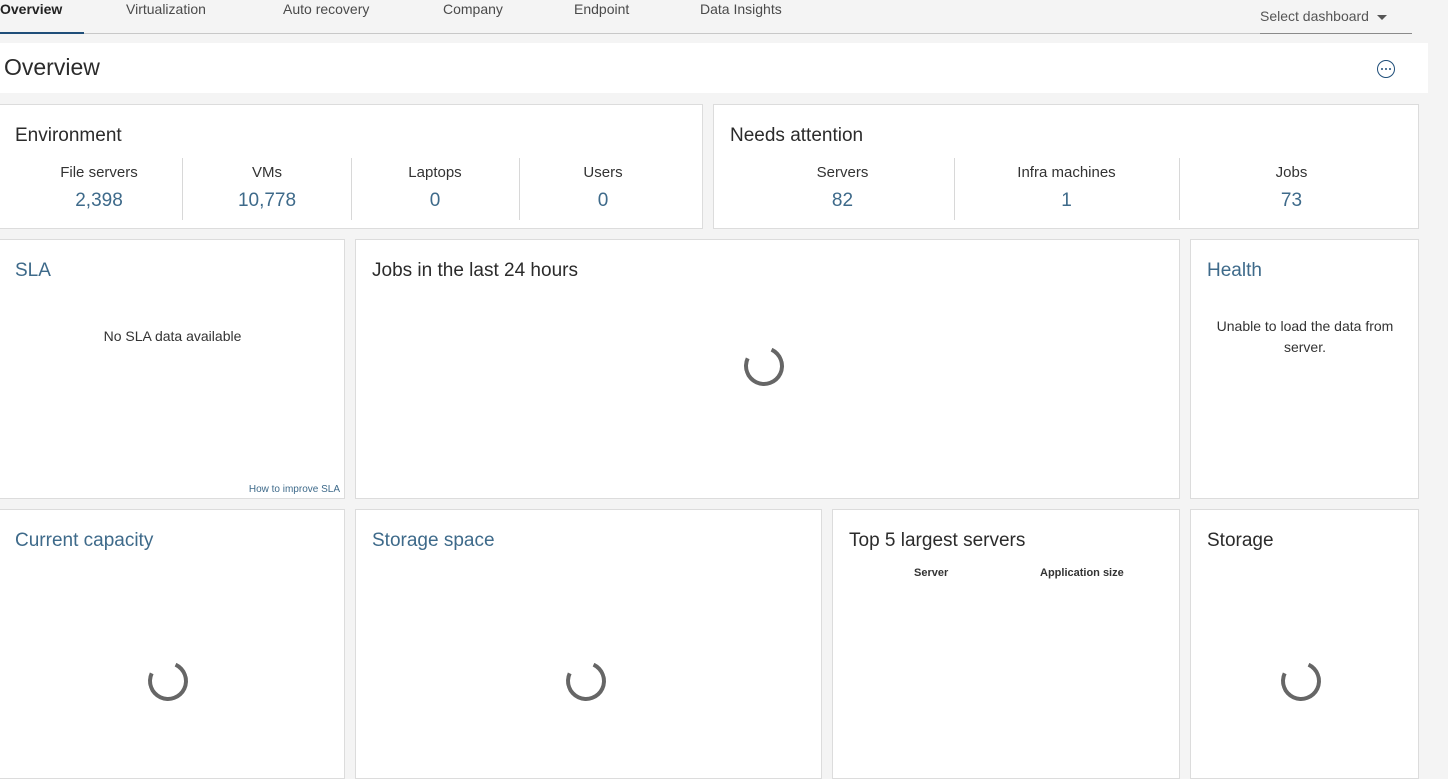 The height and width of the screenshot is (779, 1448). I want to click on metric-label: File servers, so click(99, 172).